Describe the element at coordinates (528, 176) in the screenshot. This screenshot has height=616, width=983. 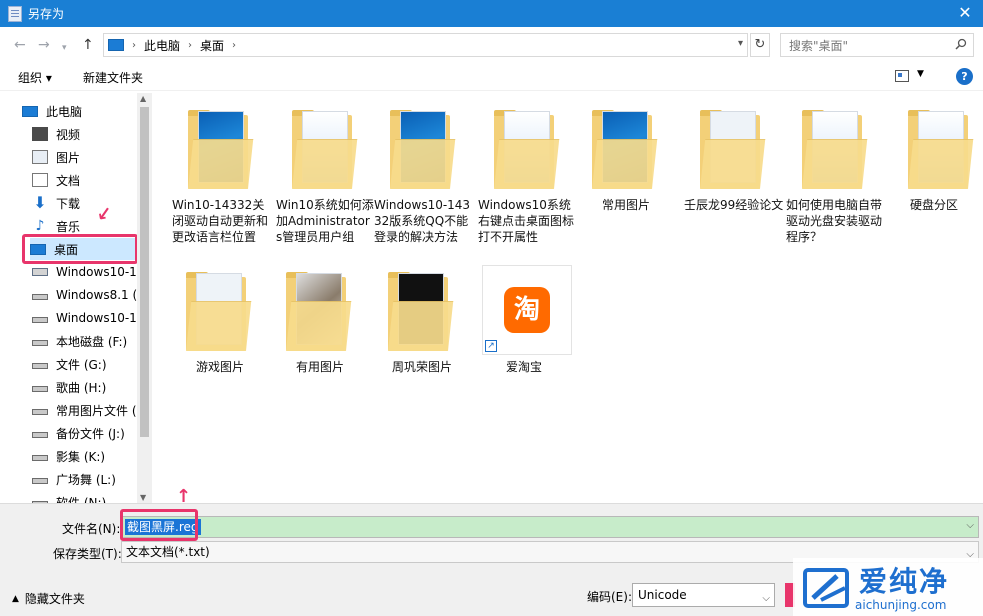
I see `file-item: Windows10系统右键点击桌面图标打不开属性` at that location.